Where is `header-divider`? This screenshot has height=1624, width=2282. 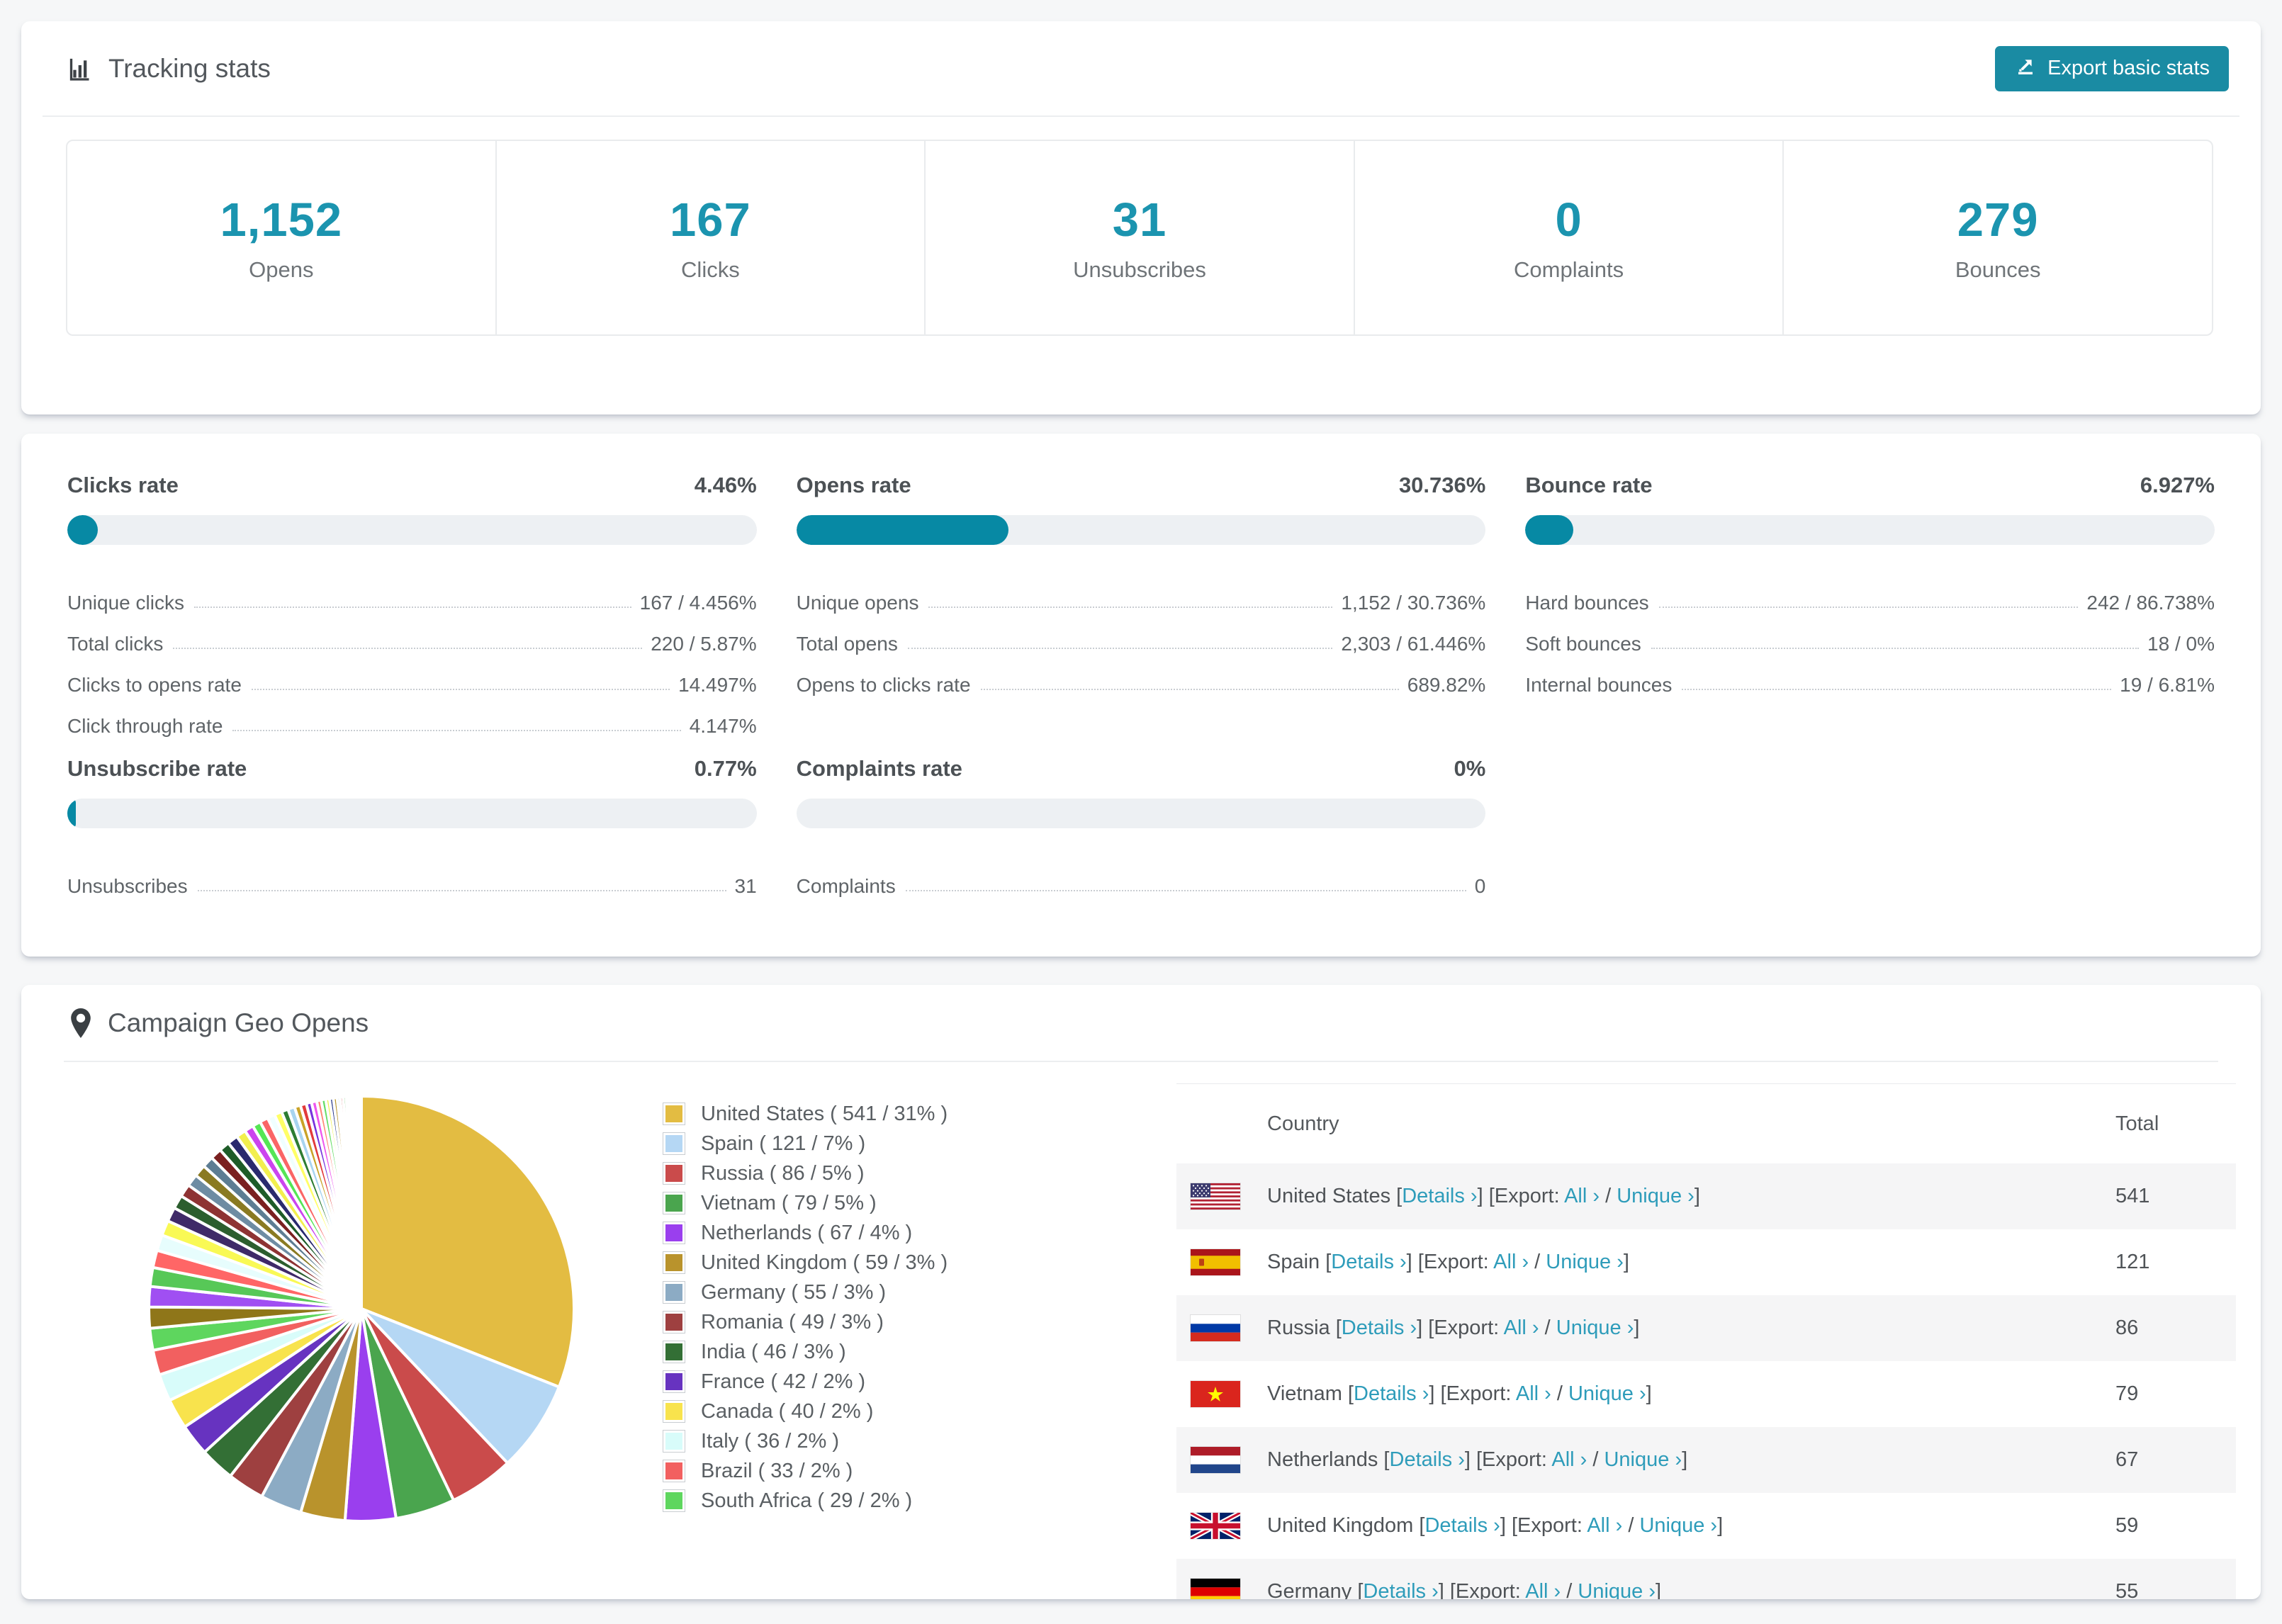 header-divider is located at coordinates (1141, 116).